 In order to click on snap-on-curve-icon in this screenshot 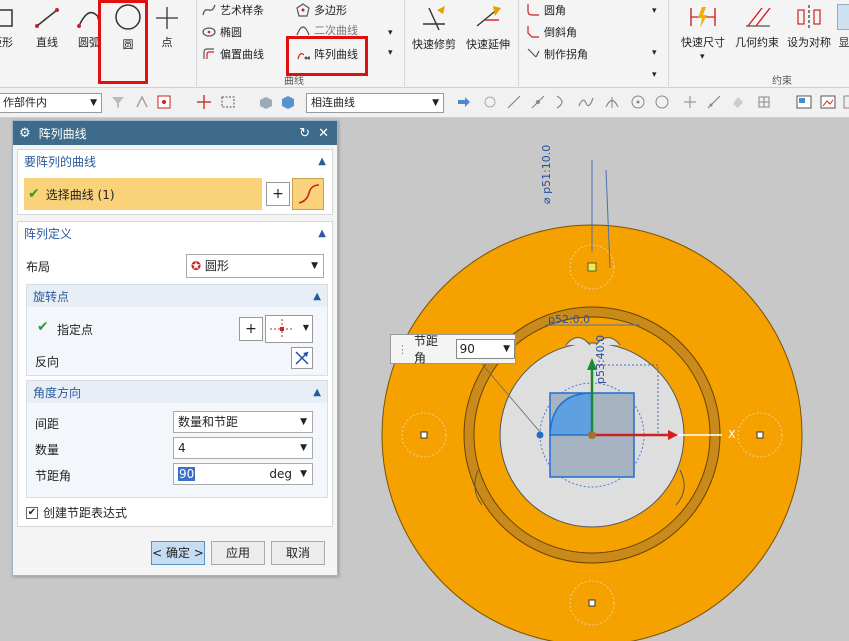, I will do `click(714, 102)`.